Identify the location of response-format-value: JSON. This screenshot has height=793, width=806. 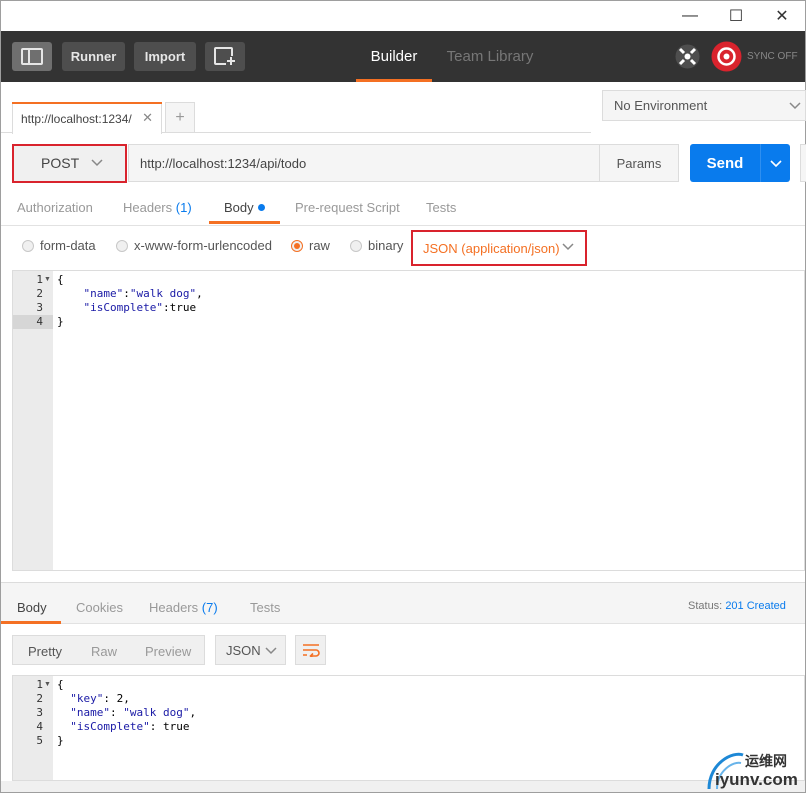
(243, 650).